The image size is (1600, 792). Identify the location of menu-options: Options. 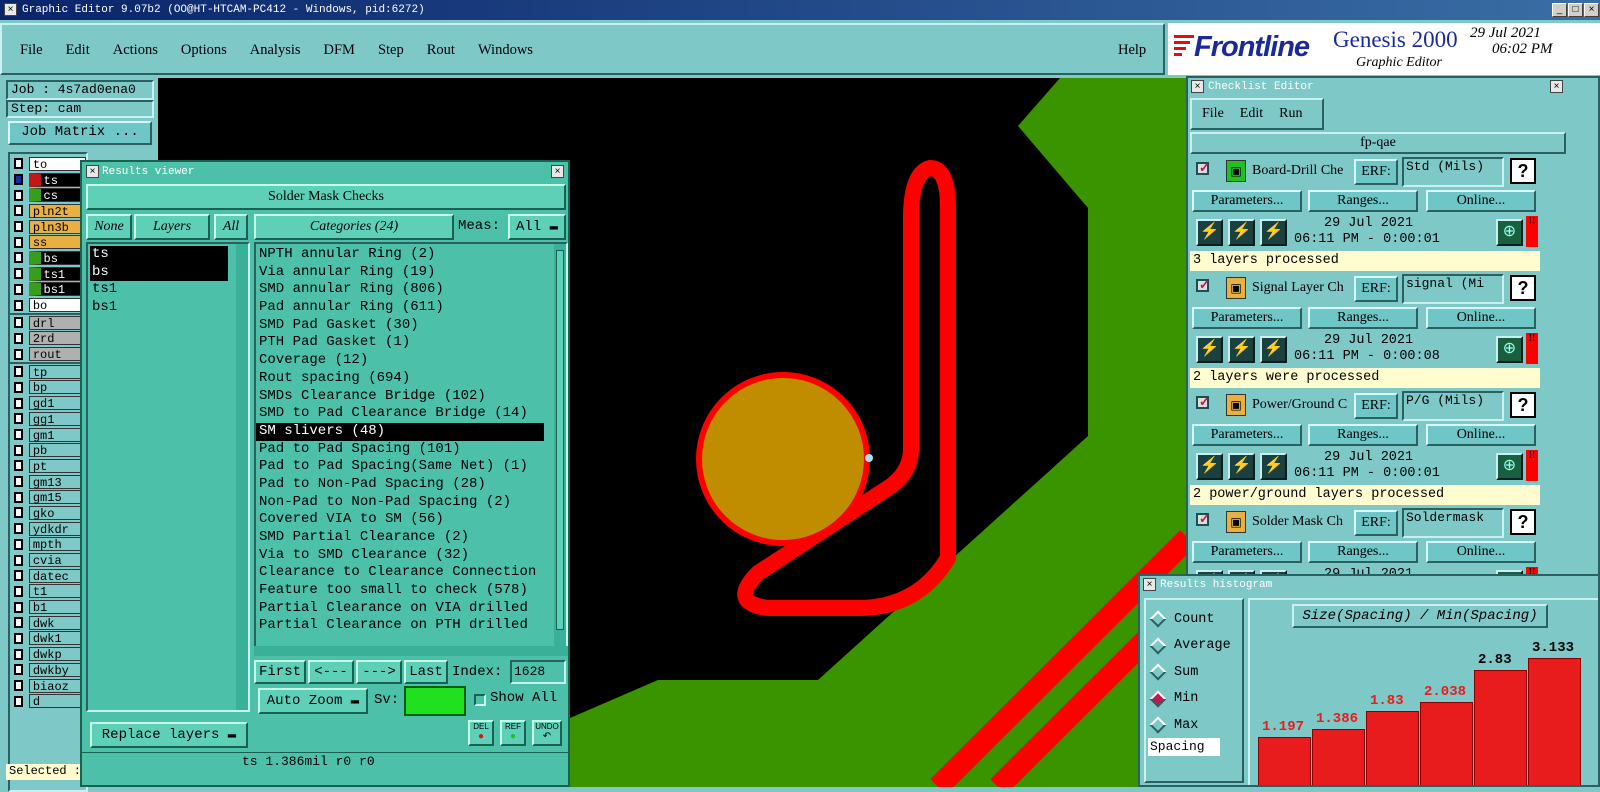
(204, 50).